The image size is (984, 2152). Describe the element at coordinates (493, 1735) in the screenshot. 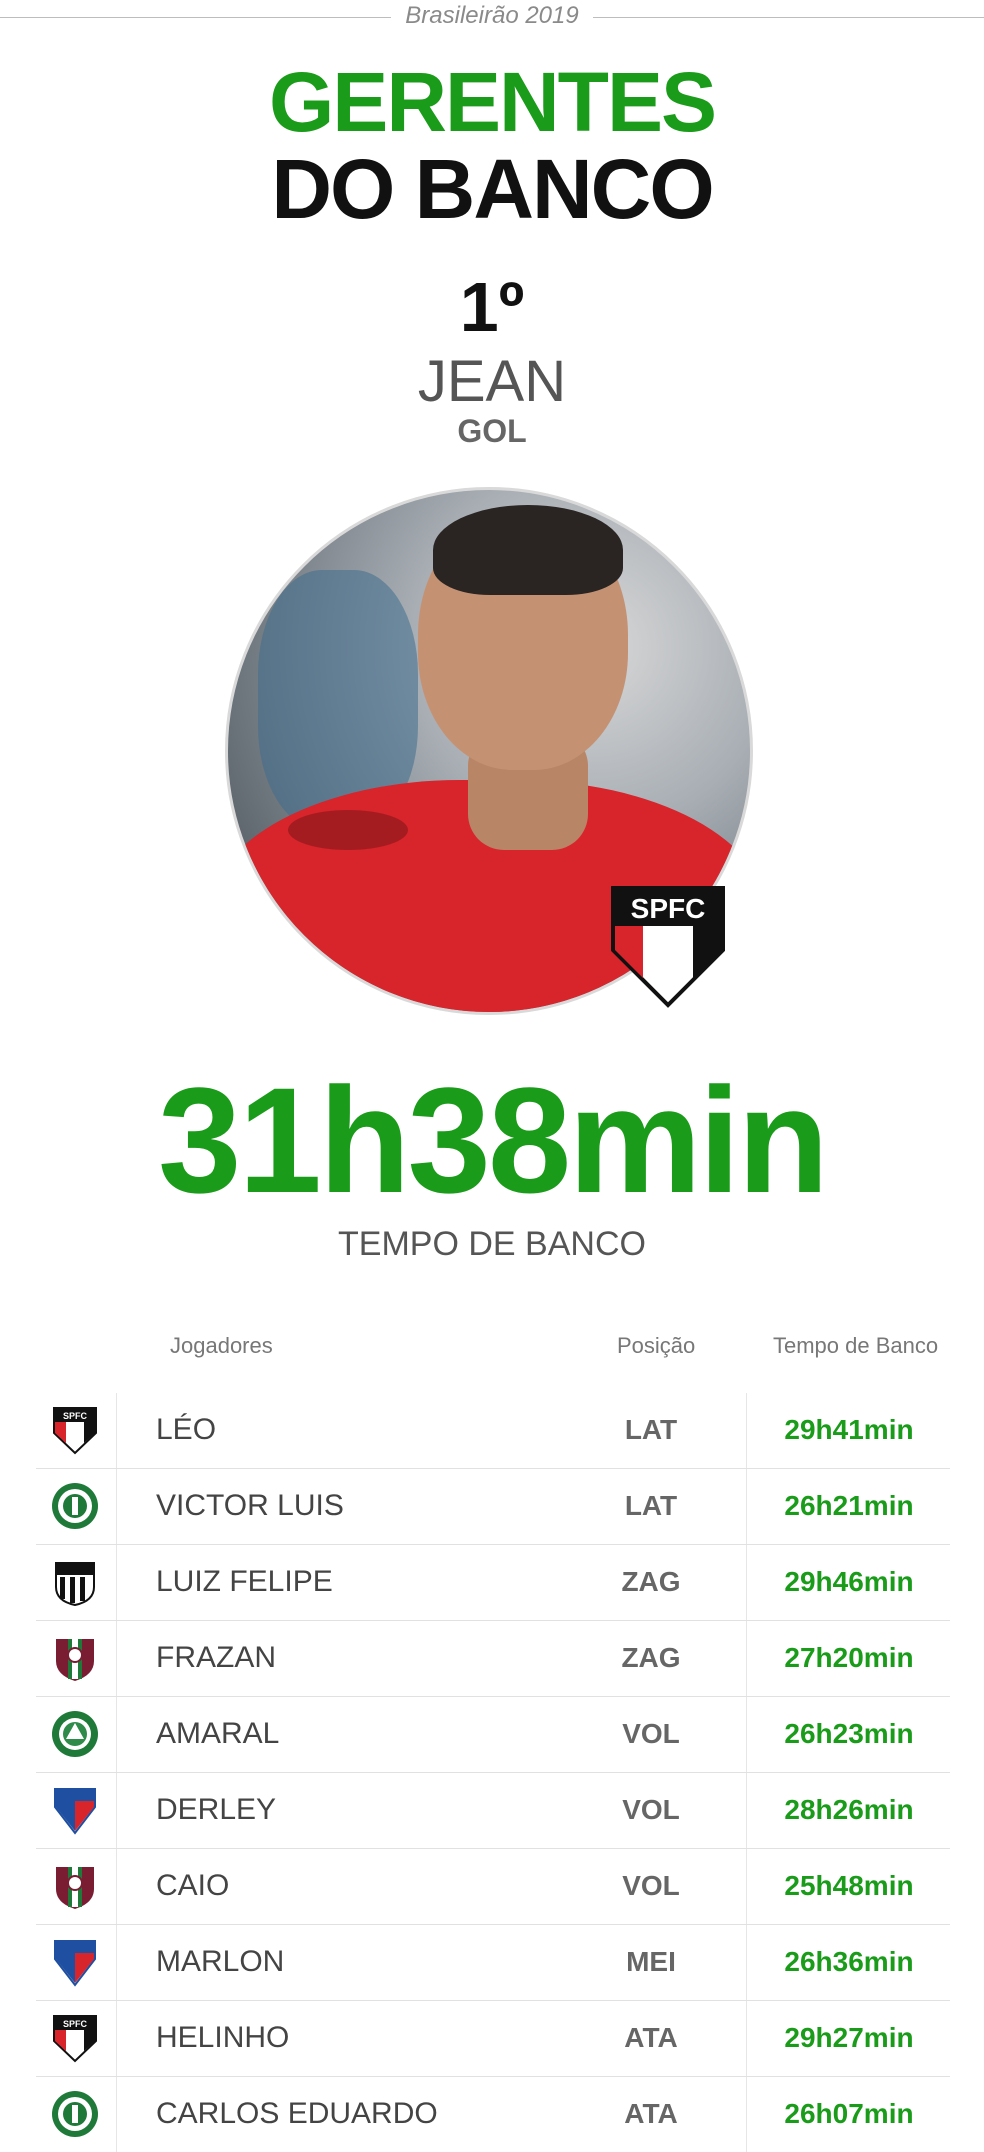

I see `table-row: AMARAL VOL 26h23min` at that location.